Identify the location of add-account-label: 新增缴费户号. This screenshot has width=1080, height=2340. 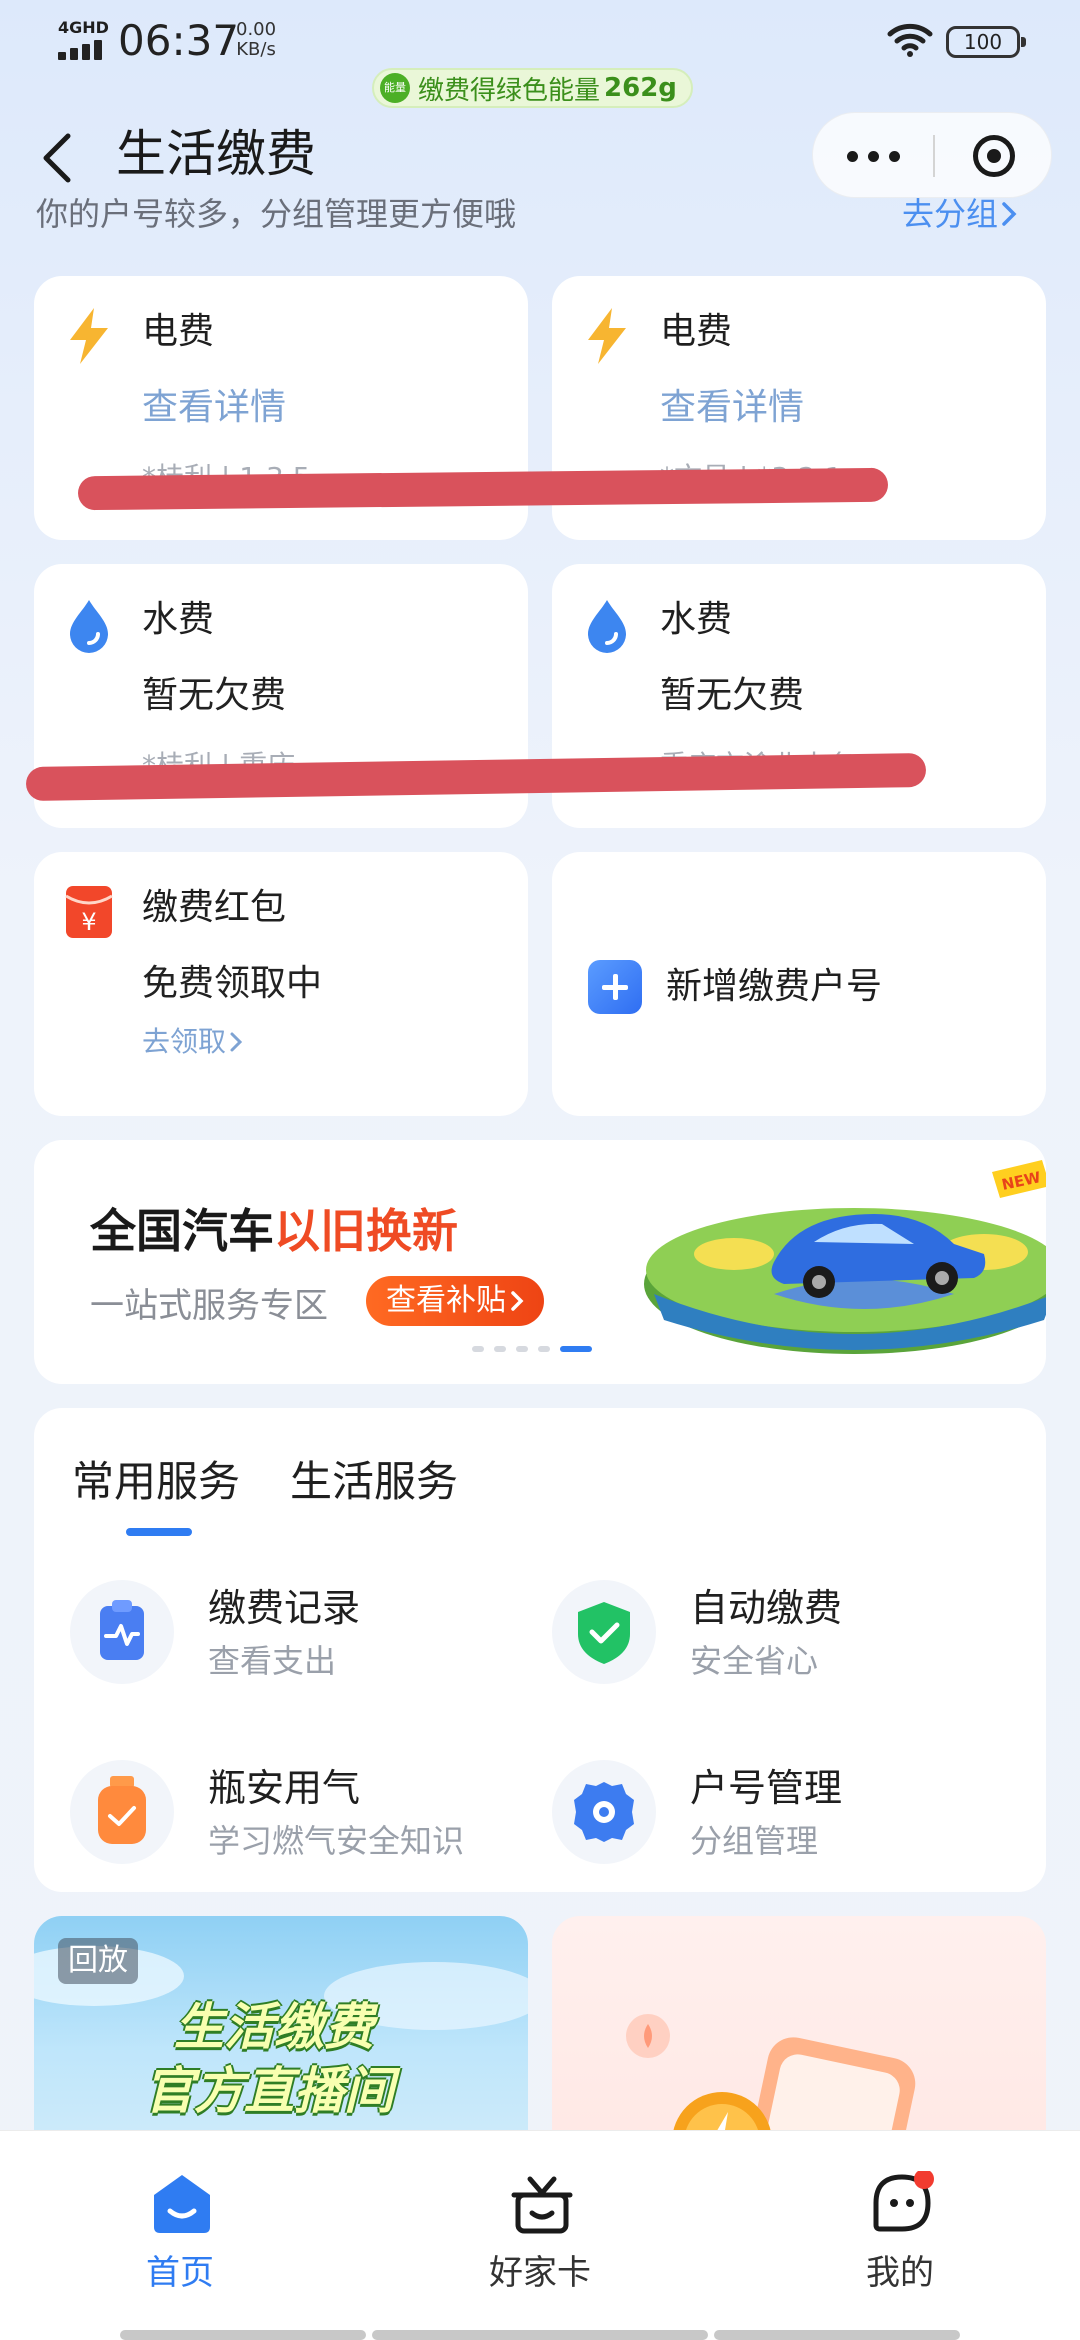
(774, 986).